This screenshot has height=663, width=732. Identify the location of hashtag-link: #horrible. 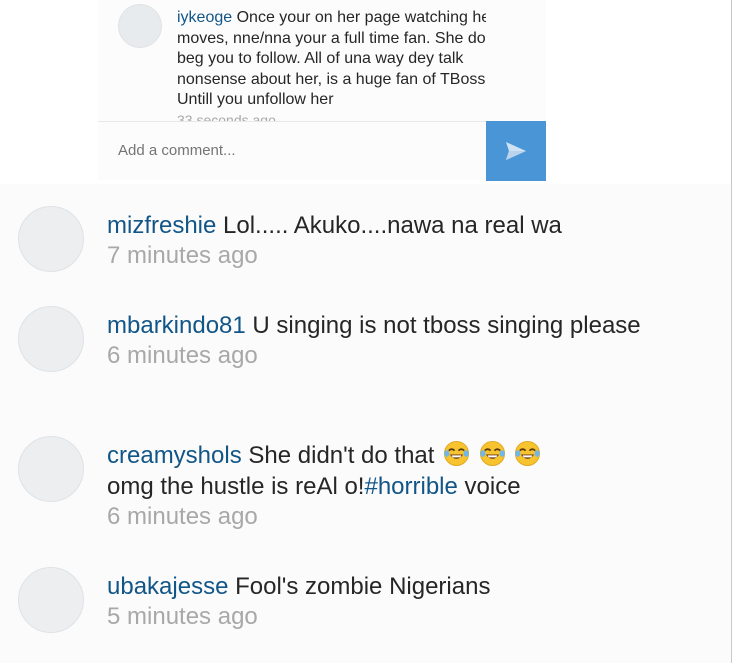
(410, 486).